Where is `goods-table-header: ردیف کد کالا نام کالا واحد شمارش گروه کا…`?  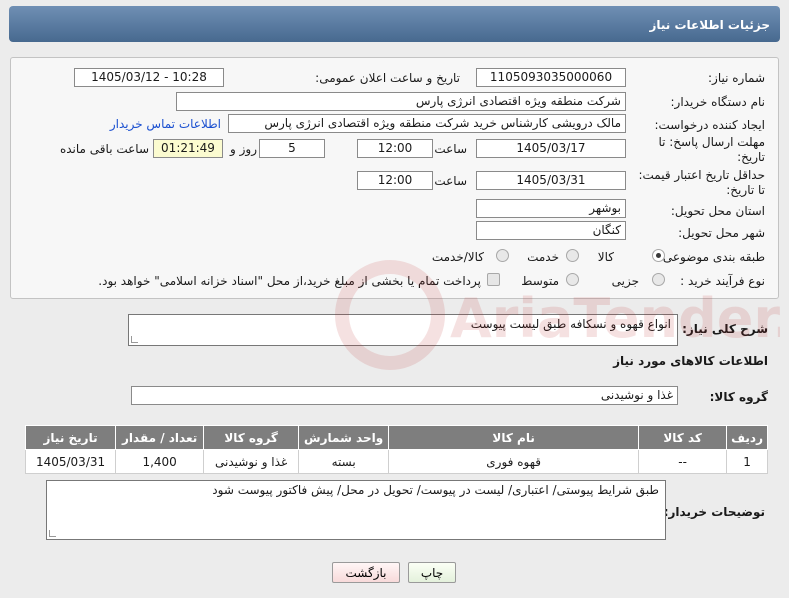 goods-table-header: ردیف کد کالا نام کالا واحد شمارش گروه کا… is located at coordinates (396, 437).